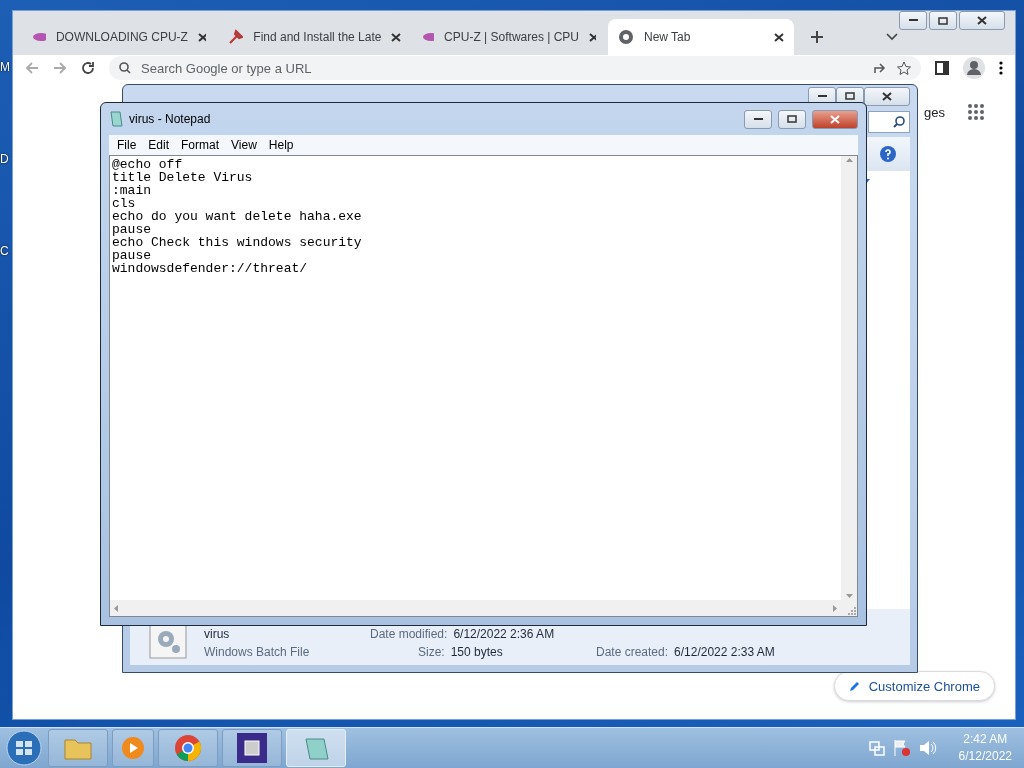  I want to click on detail-value: 6/12/2022 2:36 AM, so click(504, 634).